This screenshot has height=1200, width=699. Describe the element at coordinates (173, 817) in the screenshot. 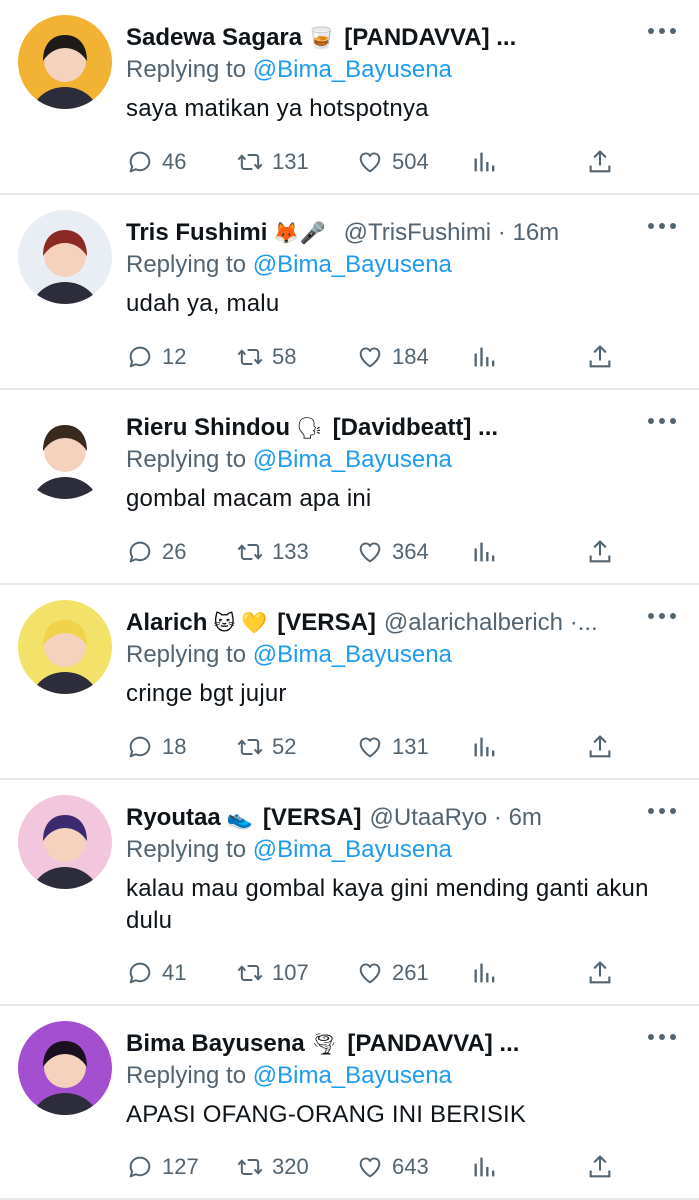

I see `display-name: Ryoutaa` at that location.